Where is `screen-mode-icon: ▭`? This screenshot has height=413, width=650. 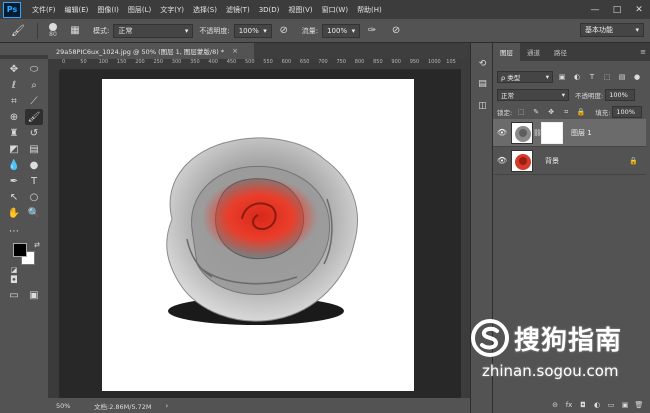 screen-mode-icon: ▭ is located at coordinates (14, 295).